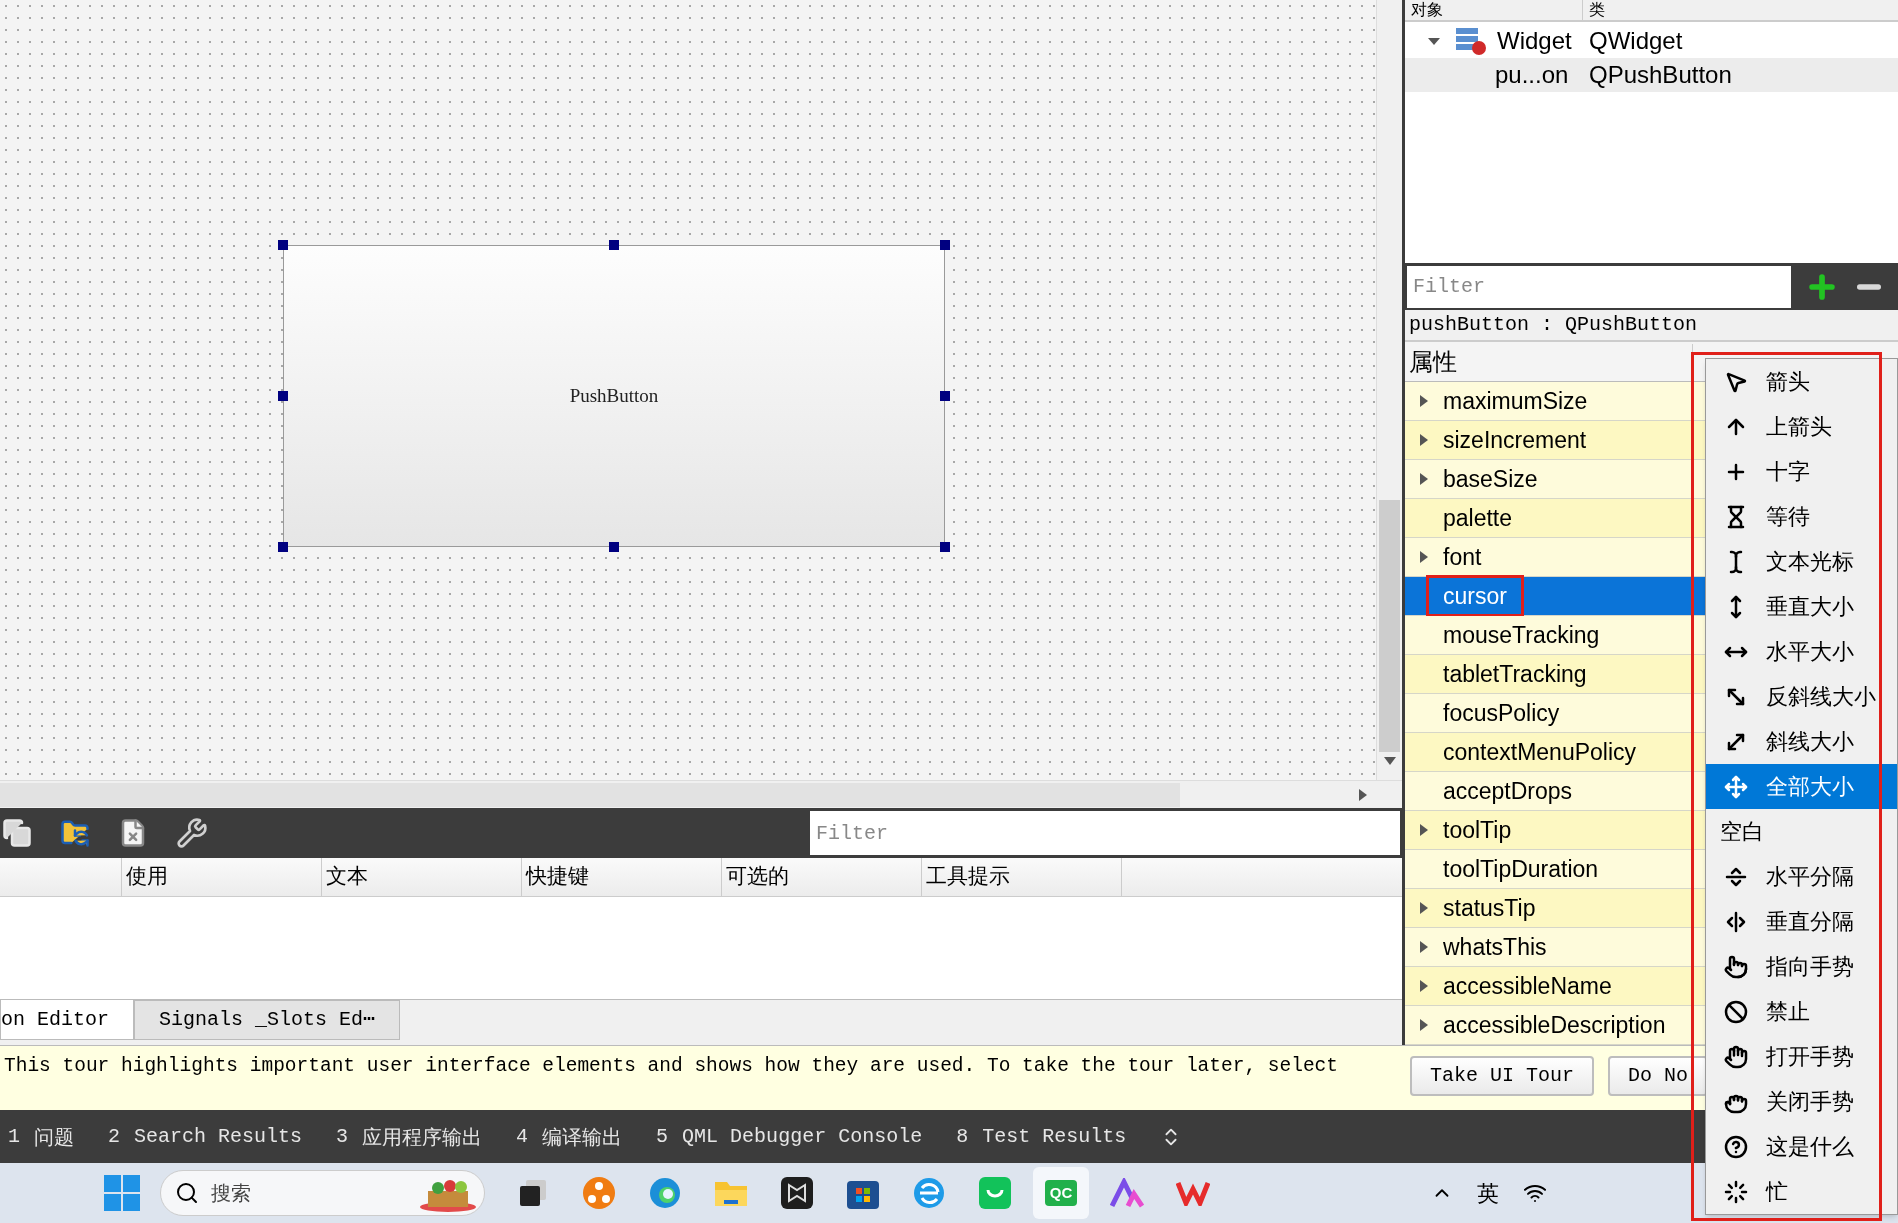 The height and width of the screenshot is (1223, 1898). Describe the element at coordinates (1736, 1191) in the screenshot. I see `busy-icon` at that location.